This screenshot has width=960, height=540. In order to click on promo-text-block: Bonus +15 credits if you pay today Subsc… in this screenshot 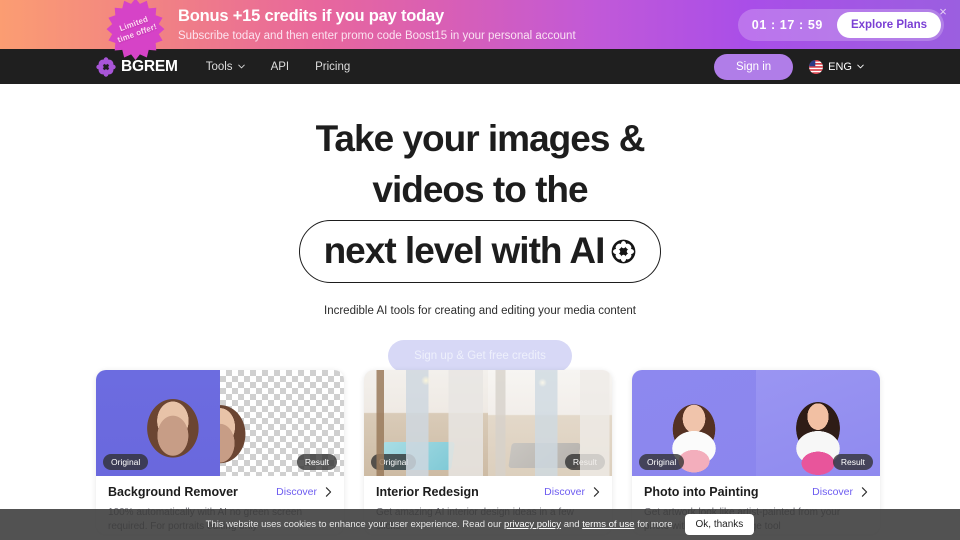, I will do `click(458, 25)`.